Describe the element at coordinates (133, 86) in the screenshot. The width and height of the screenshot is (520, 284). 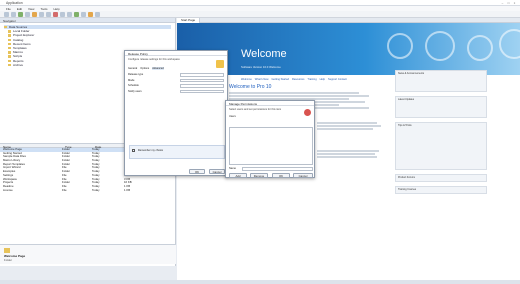
I see `field-label: Schedule` at that location.